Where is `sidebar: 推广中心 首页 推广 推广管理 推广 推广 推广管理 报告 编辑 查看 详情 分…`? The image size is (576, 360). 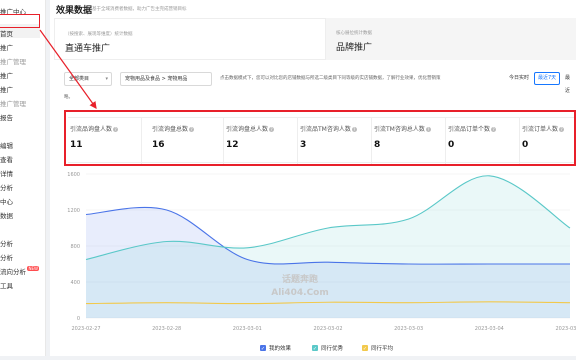 sidebar: 推广中心 首页 推广 推广管理 推广 推广 推广管理 报告 编辑 查看 详情 分… is located at coordinates (23, 178).